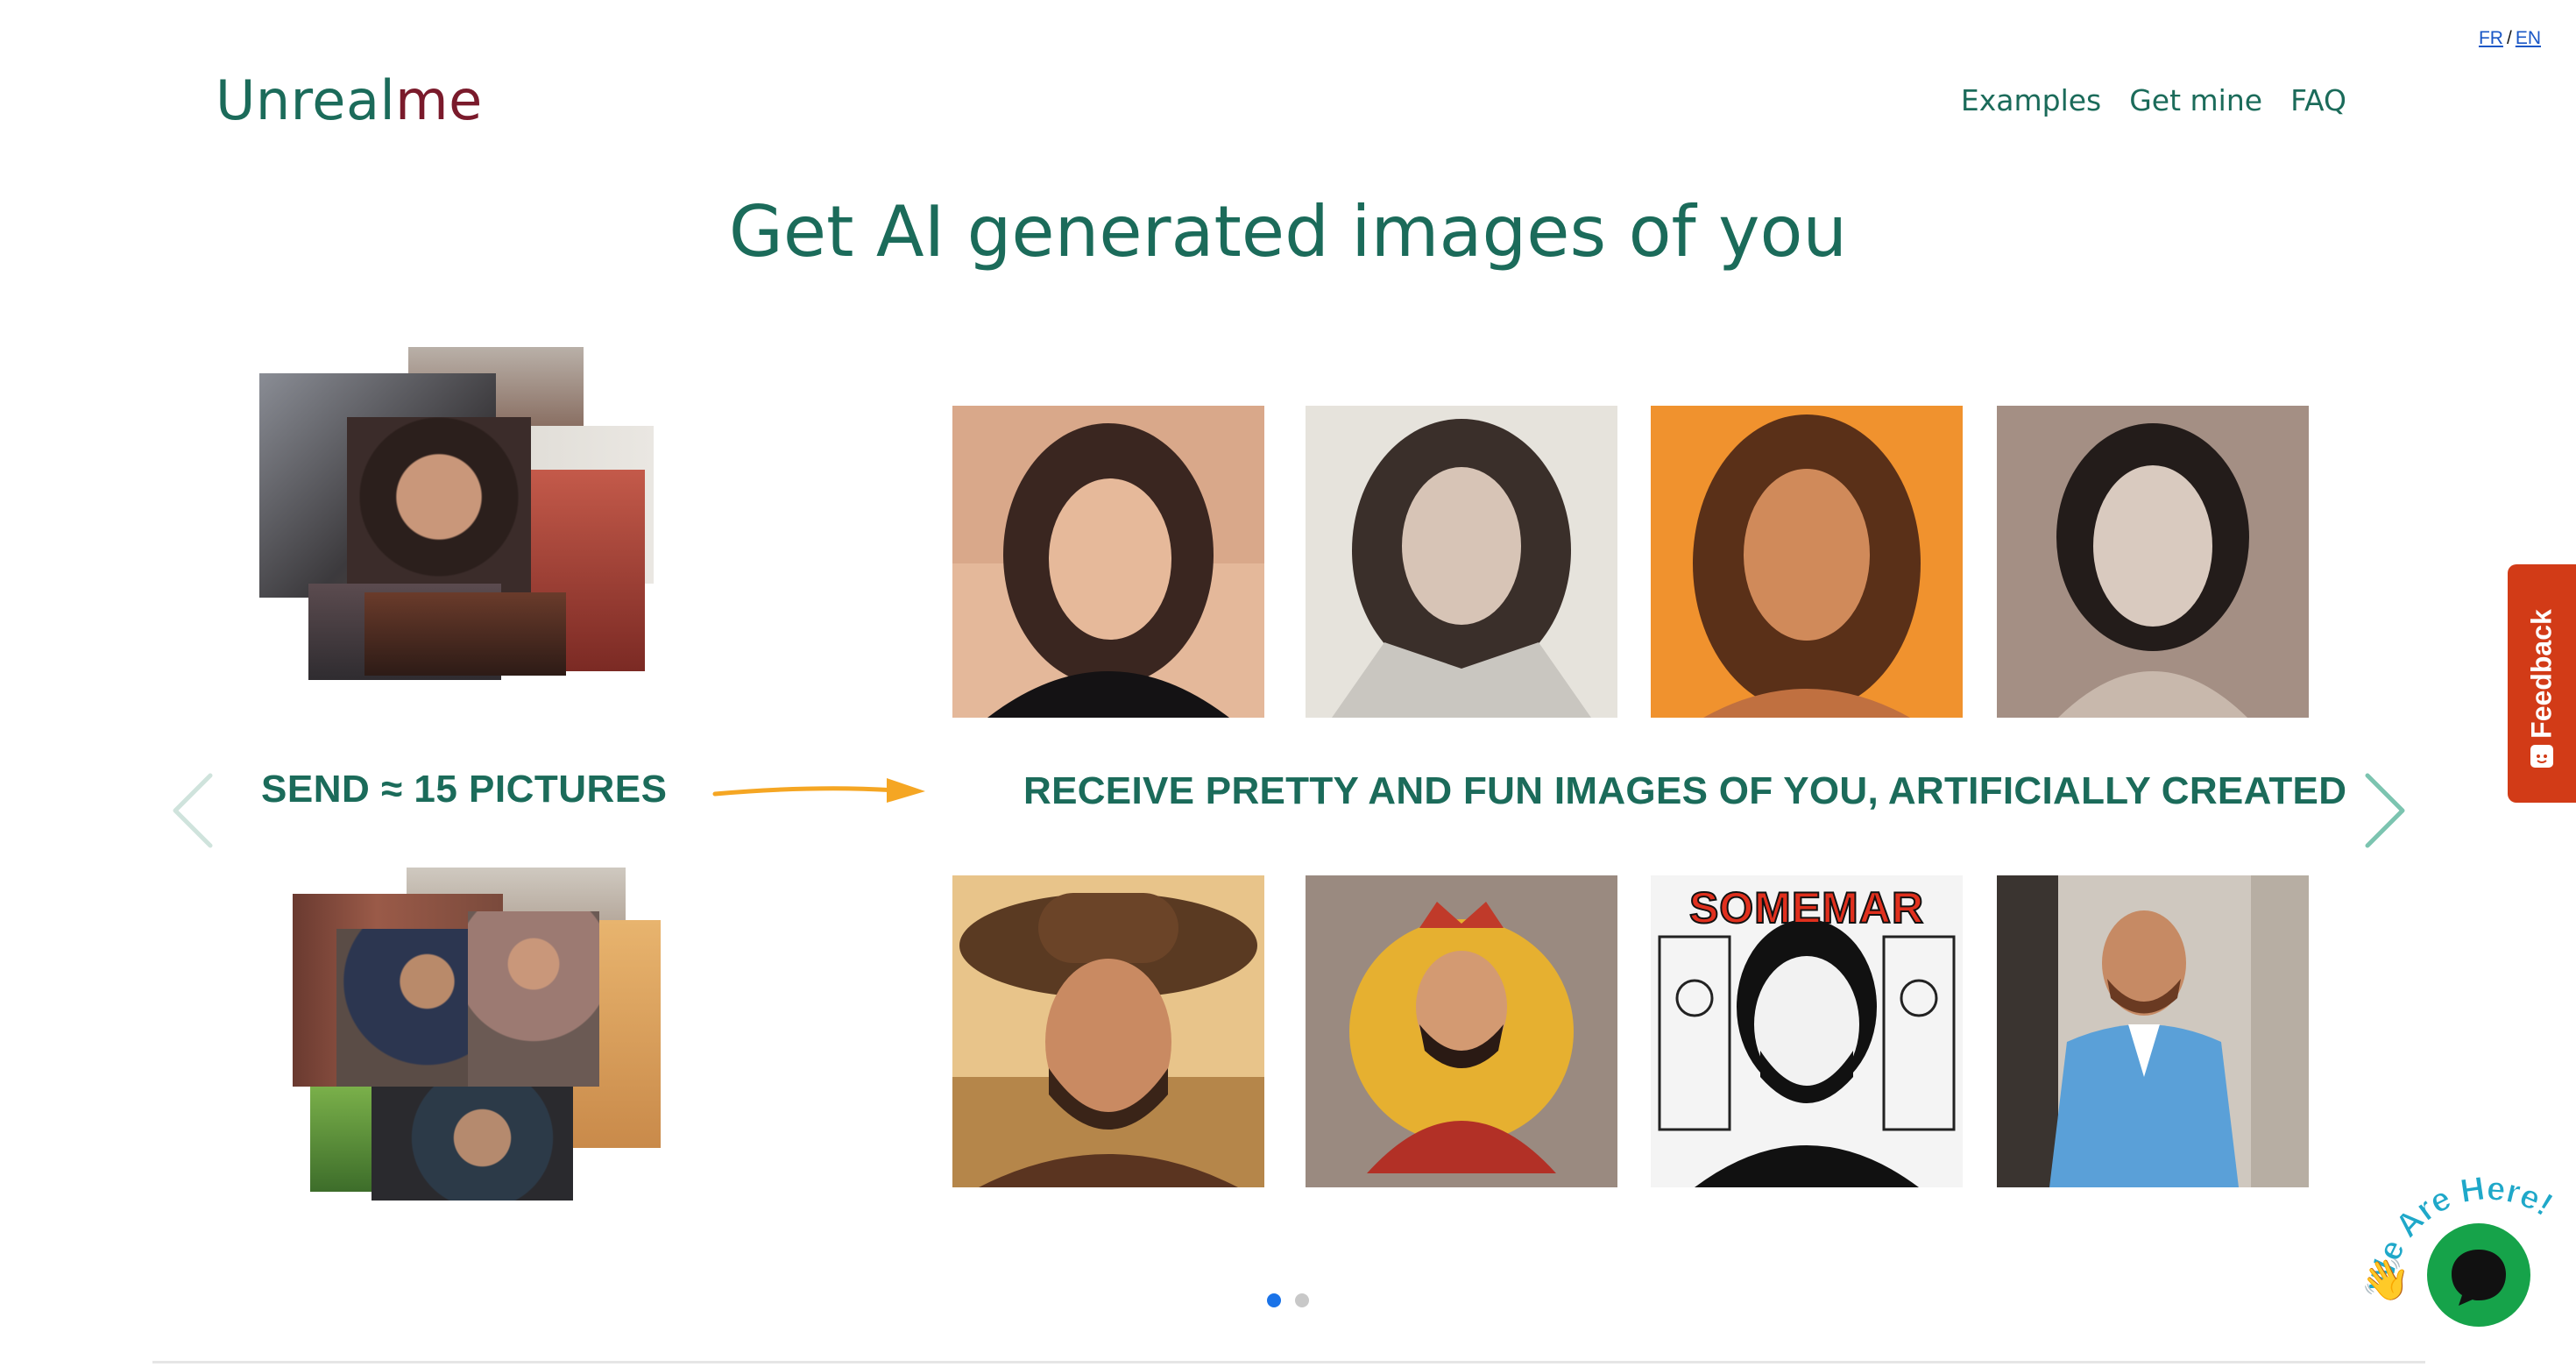 The height and width of the screenshot is (1367, 2576). I want to click on lang-en-link: EN, so click(2528, 38).